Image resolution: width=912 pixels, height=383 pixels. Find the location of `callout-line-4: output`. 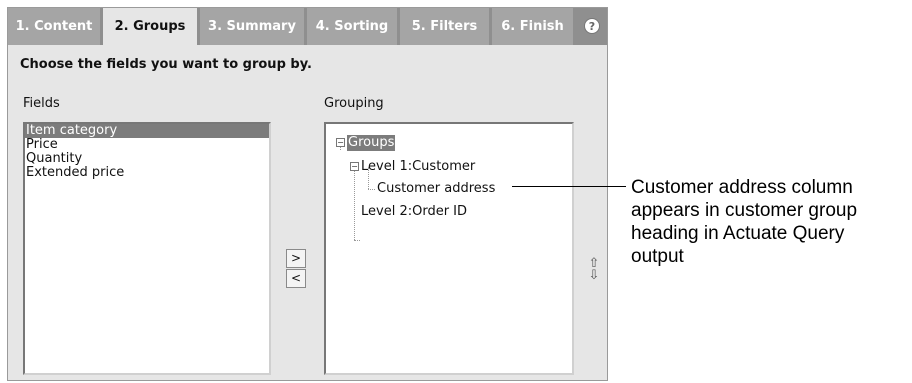

callout-line-4: output is located at coordinates (657, 256).